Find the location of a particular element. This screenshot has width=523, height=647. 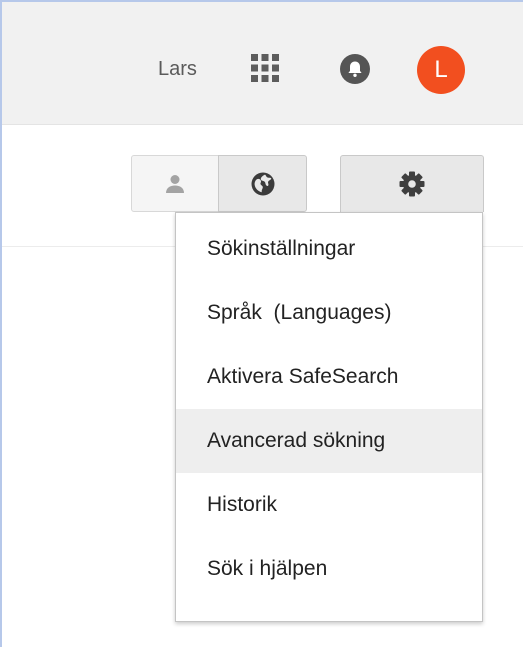

settings-button is located at coordinates (412, 183).